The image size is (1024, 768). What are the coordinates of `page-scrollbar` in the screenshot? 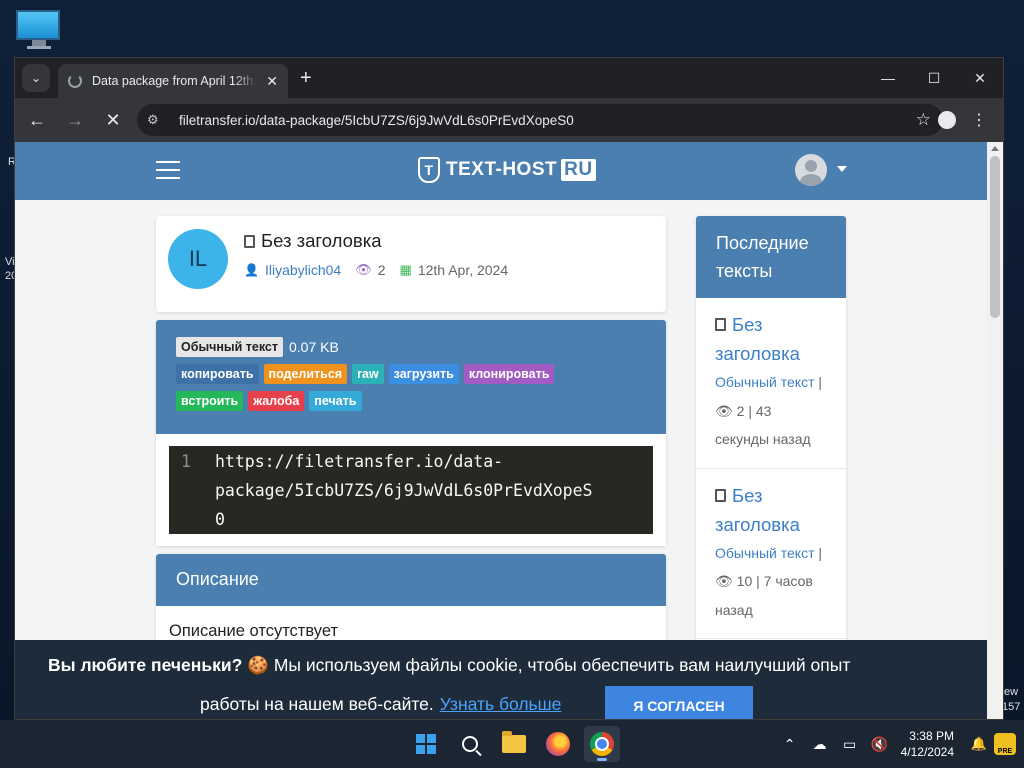 It's located at (995, 430).